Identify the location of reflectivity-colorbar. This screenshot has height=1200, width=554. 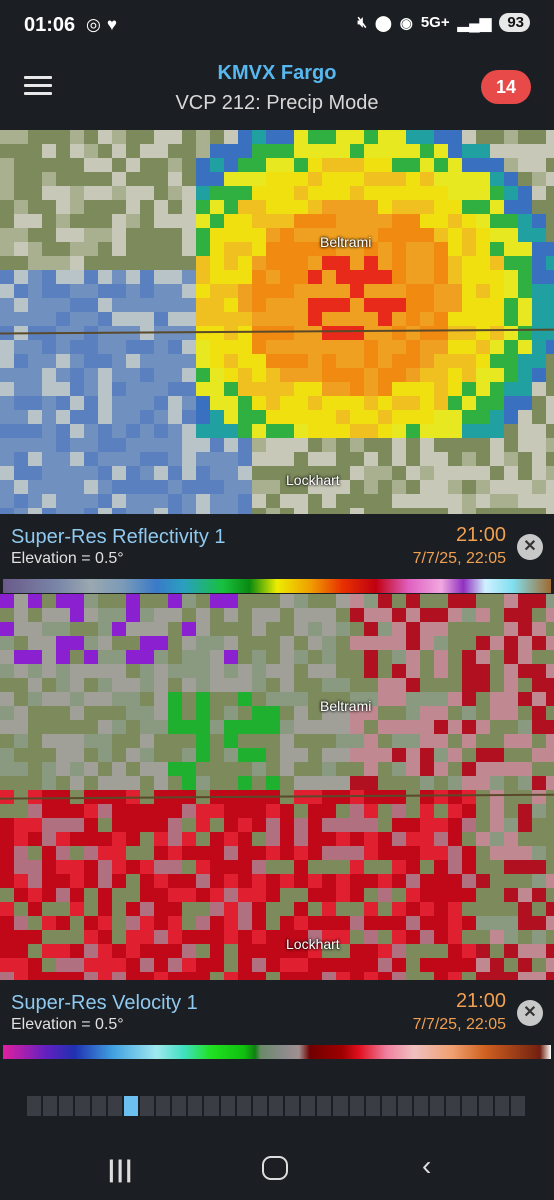
(277, 586).